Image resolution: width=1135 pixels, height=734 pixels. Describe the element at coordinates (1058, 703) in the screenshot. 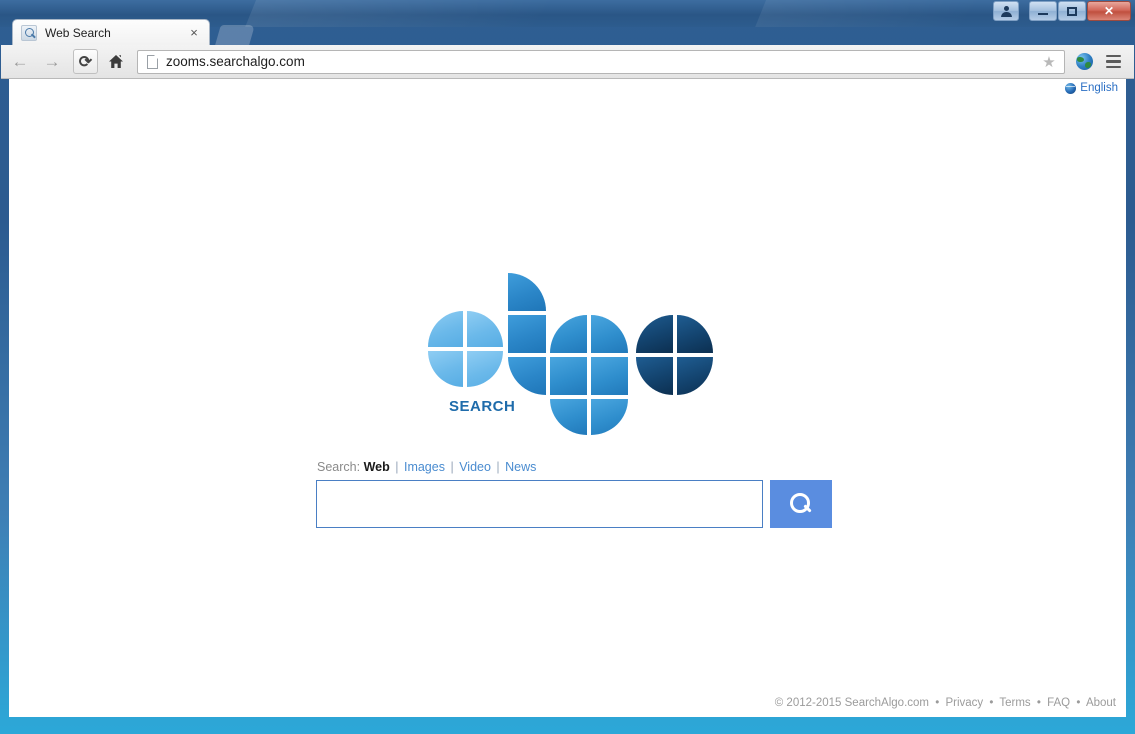

I see `footer-link-faq: FAQ` at that location.